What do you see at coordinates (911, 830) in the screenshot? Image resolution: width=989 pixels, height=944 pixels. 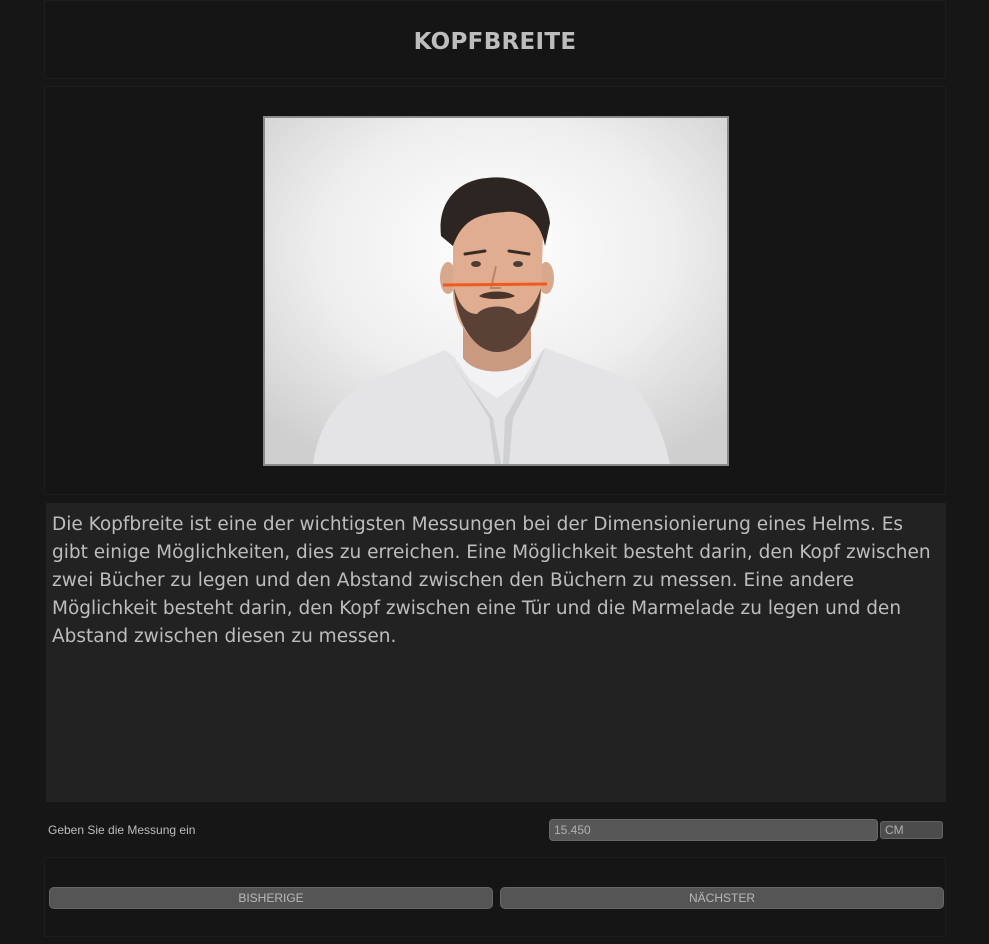 I see `unit-select: CM` at bounding box center [911, 830].